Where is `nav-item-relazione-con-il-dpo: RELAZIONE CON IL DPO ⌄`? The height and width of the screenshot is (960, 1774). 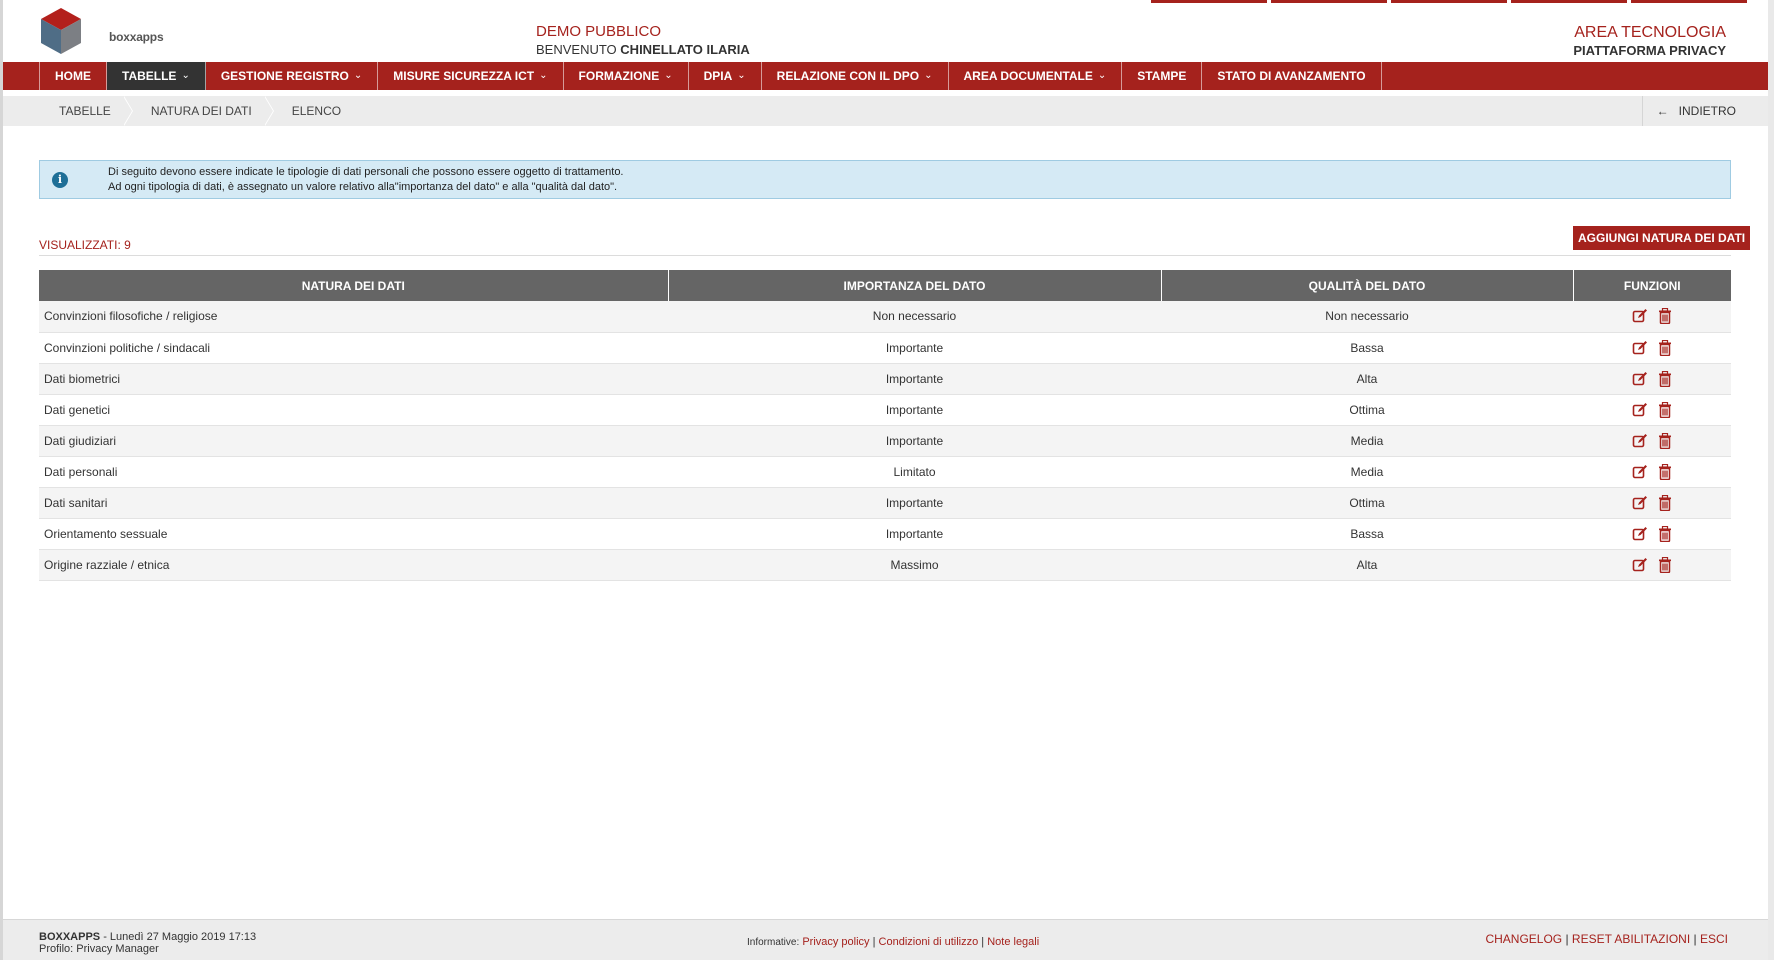
nav-item-relazione-con-il-dpo: RELAZIONE CON IL DPO ⌄ is located at coordinates (855, 76).